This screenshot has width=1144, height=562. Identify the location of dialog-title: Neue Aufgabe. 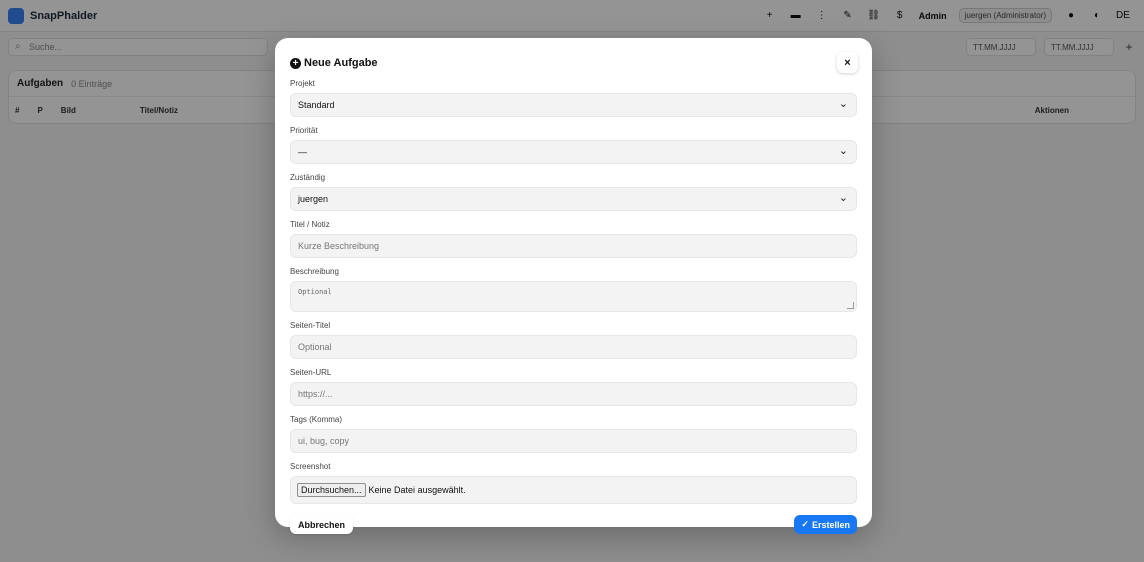
(341, 63).